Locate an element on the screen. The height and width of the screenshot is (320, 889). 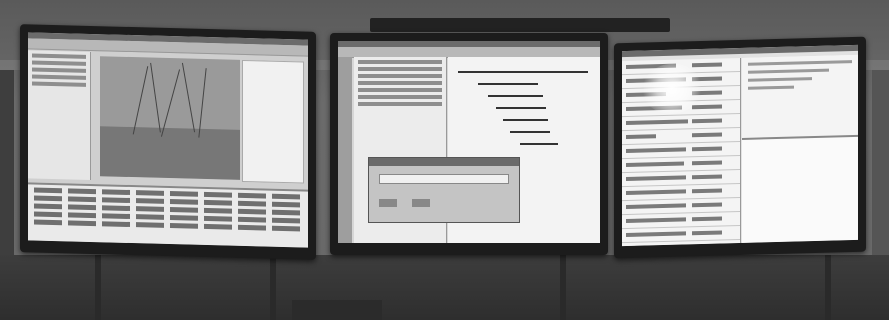
detail-pane is located at coordinates (800, 148).